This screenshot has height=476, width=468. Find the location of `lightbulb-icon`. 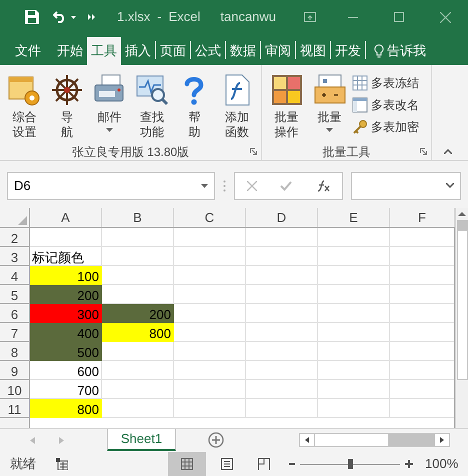

lightbulb-icon is located at coordinates (379, 51).